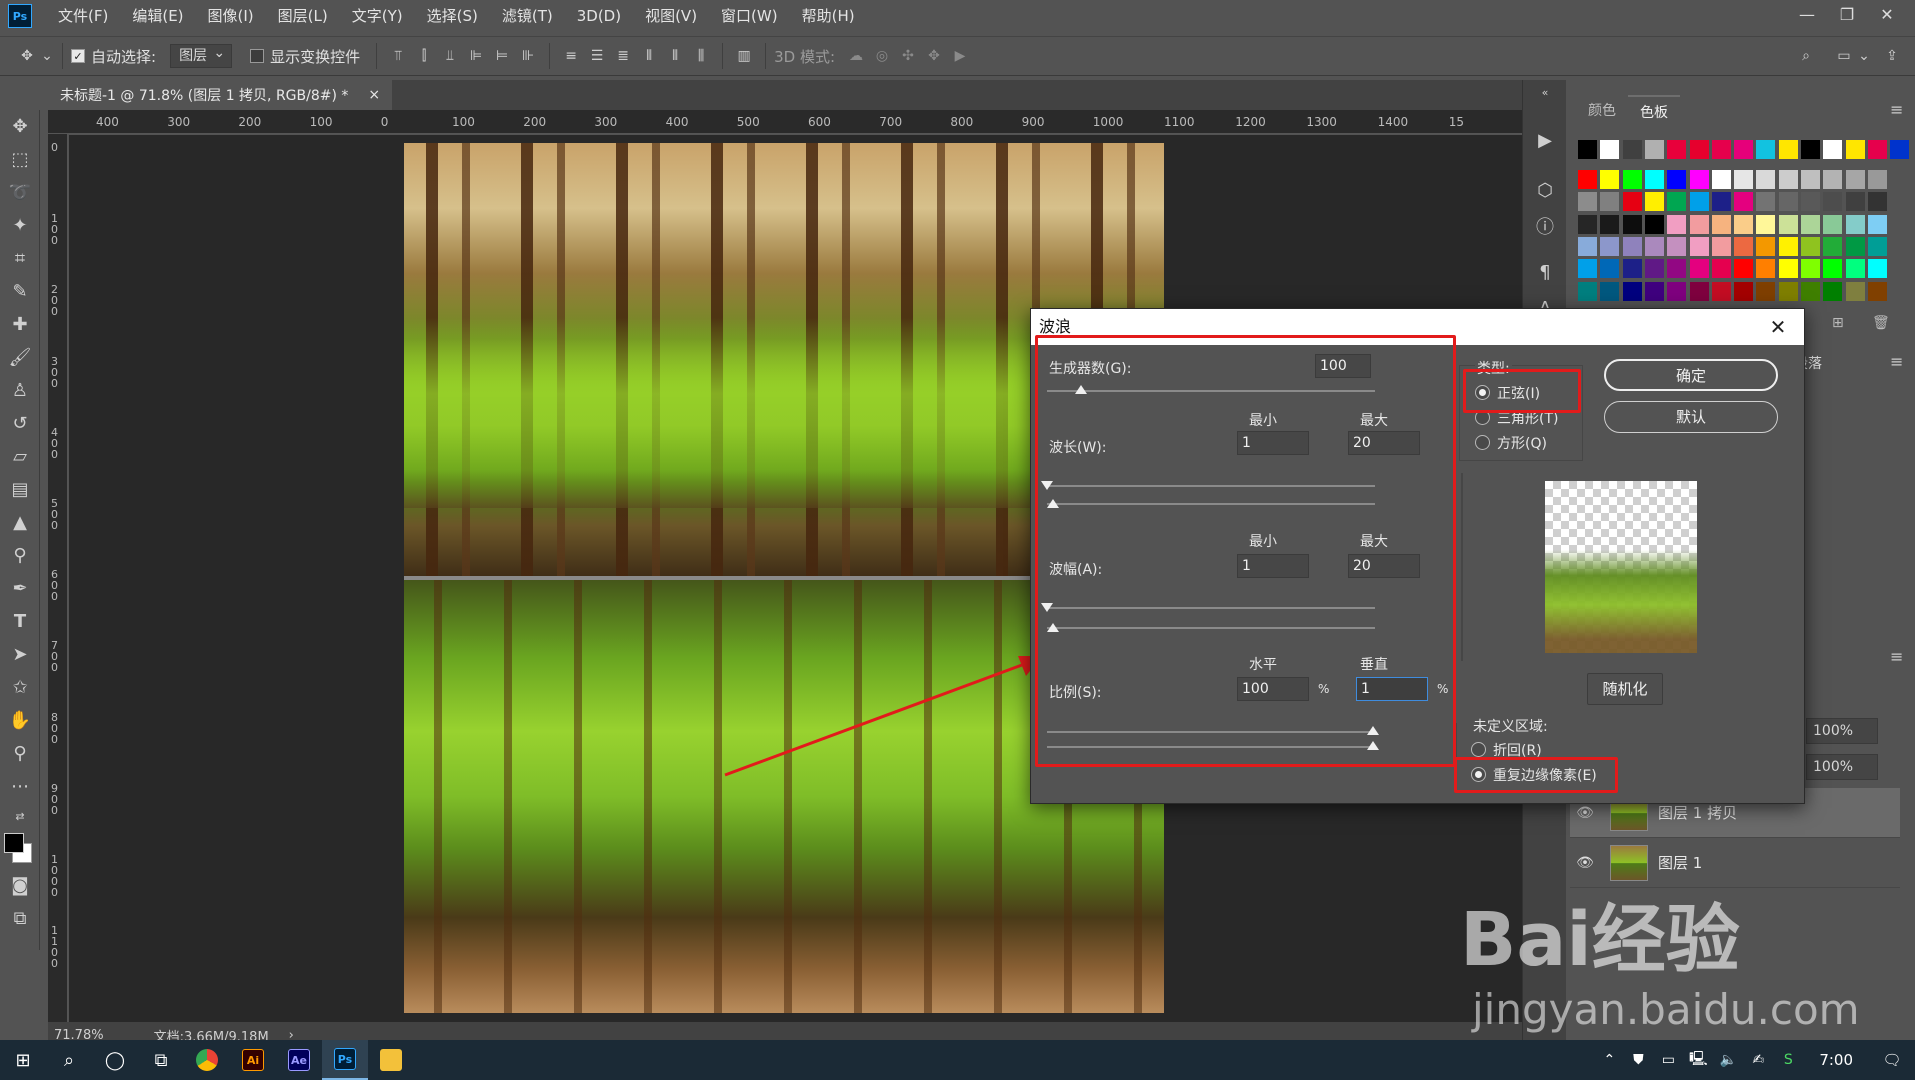 The height and width of the screenshot is (1080, 1915). I want to click on align-right-icon: ⊪, so click(528, 56).